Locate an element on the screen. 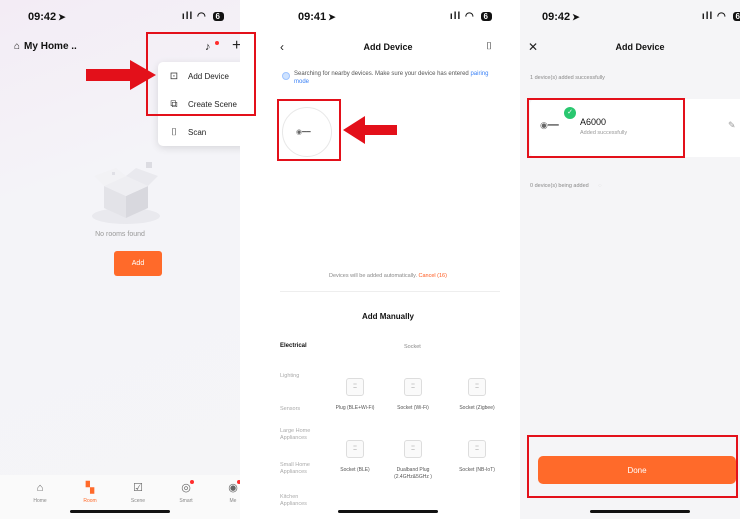 The width and height of the screenshot is (740, 519). socket-nb-iot-icon: ⁚⁚ is located at coordinates (477, 449).